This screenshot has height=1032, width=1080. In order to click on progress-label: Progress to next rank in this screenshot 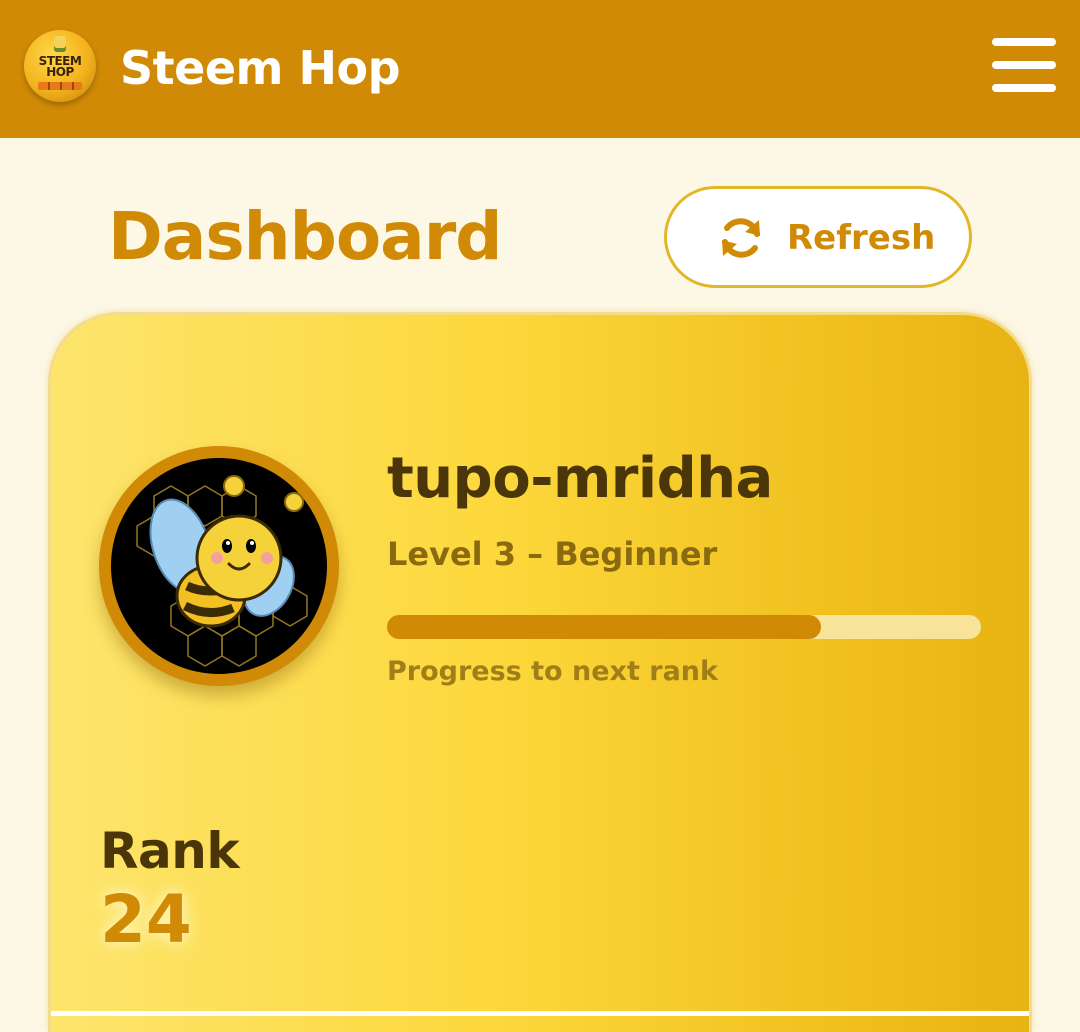, I will do `click(552, 671)`.